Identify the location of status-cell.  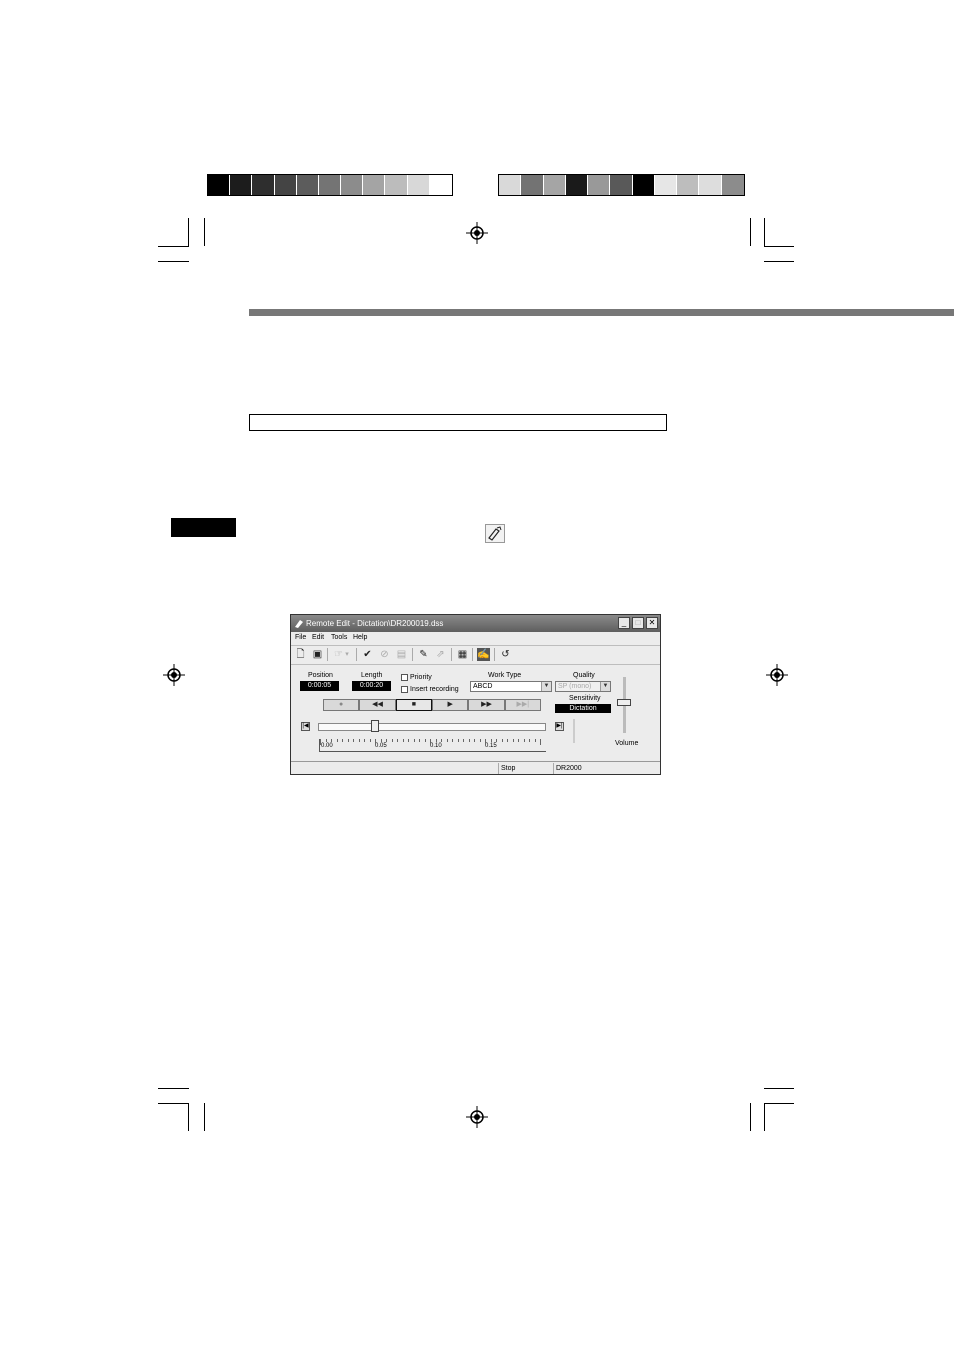
(395, 768).